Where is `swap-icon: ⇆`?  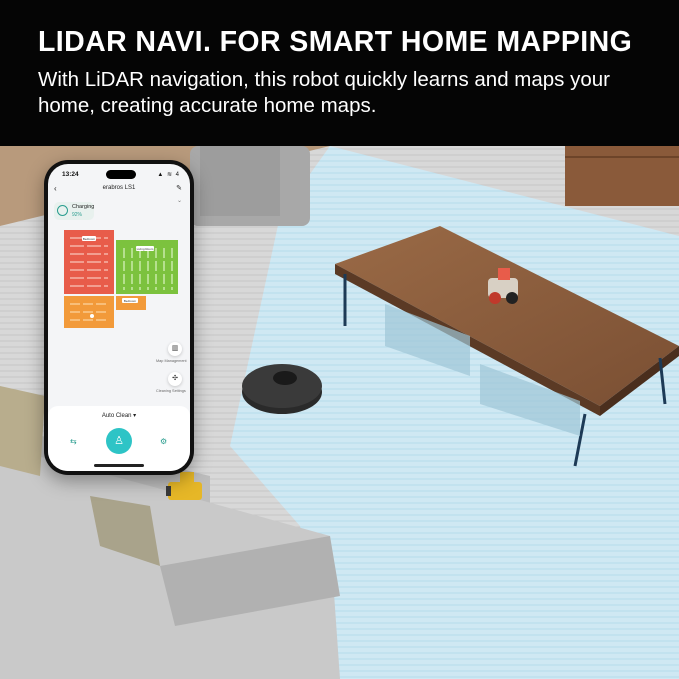 swap-icon: ⇆ is located at coordinates (73, 441).